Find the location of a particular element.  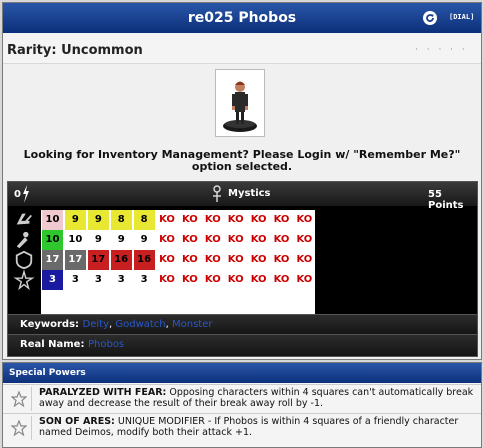

figure-miniature-icon is located at coordinates (240, 106).